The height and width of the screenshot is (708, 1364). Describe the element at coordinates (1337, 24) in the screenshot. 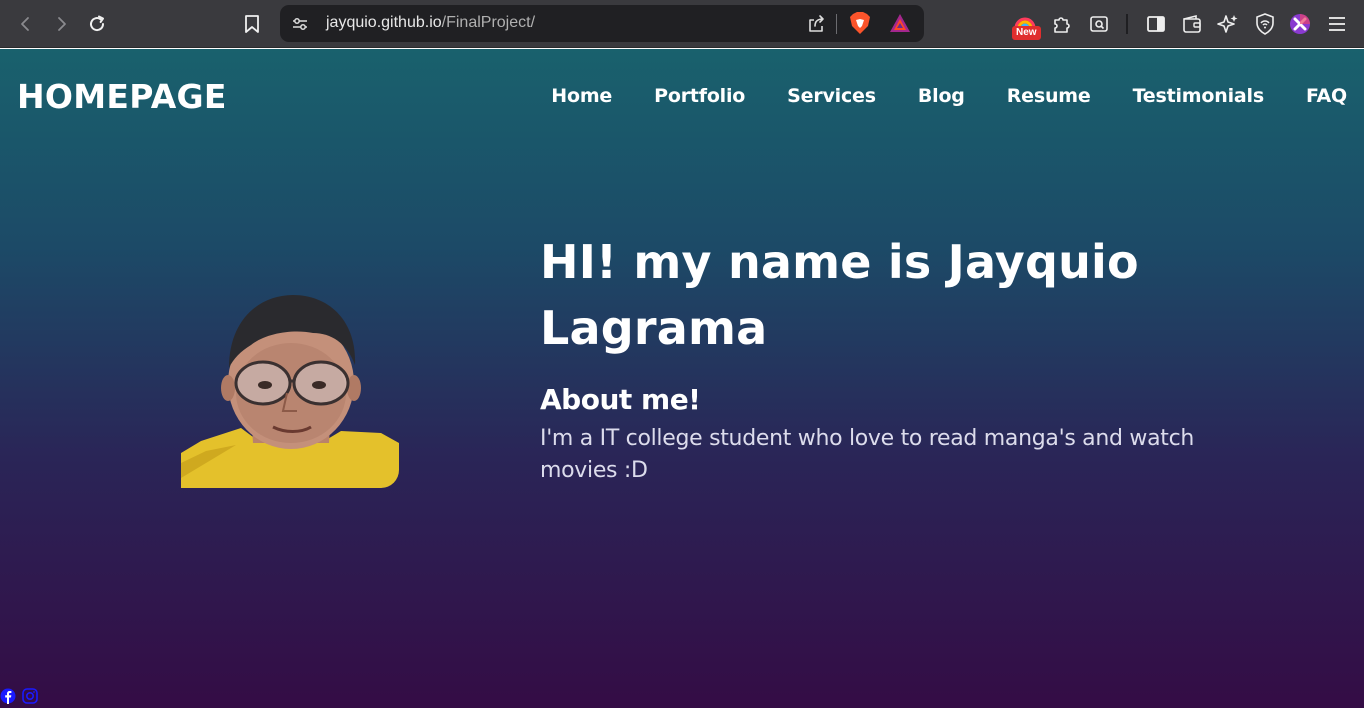

I see `menu-icon` at that location.